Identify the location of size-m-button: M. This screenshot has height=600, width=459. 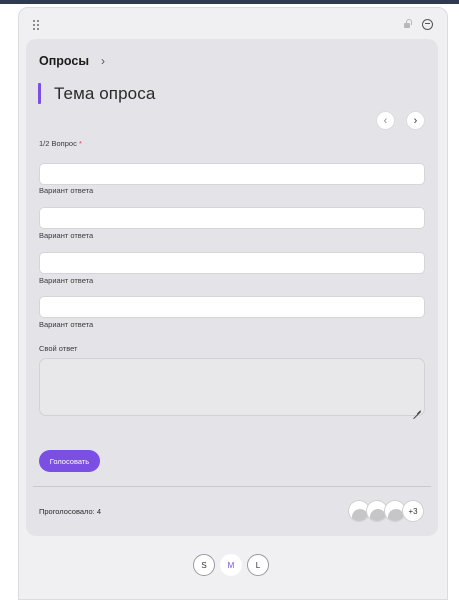
(231, 565).